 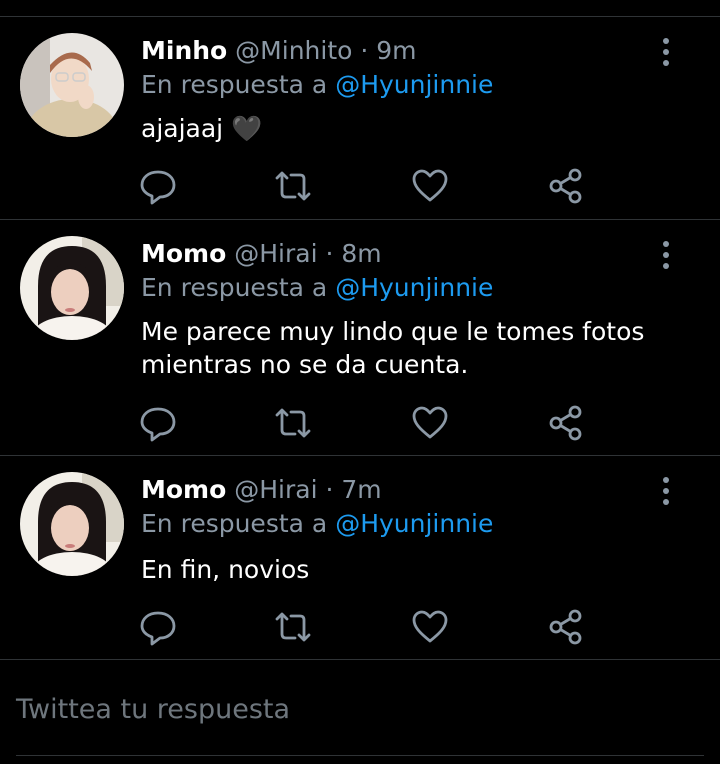 I want to click on tweet-text-line: Me parece muy lindo que le tomes fotos, so click(x=393, y=331).